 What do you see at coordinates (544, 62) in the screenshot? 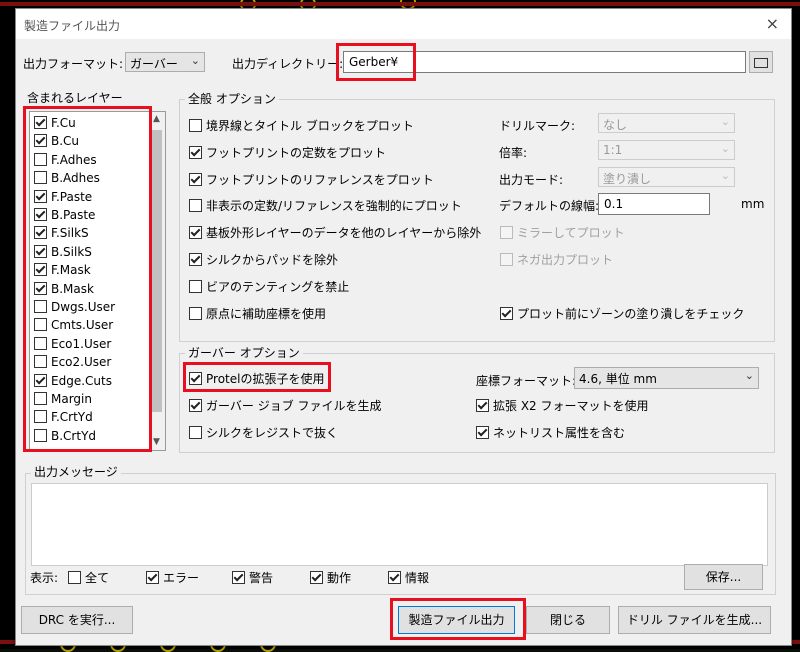
I see `directory-input: Gerber¥` at bounding box center [544, 62].